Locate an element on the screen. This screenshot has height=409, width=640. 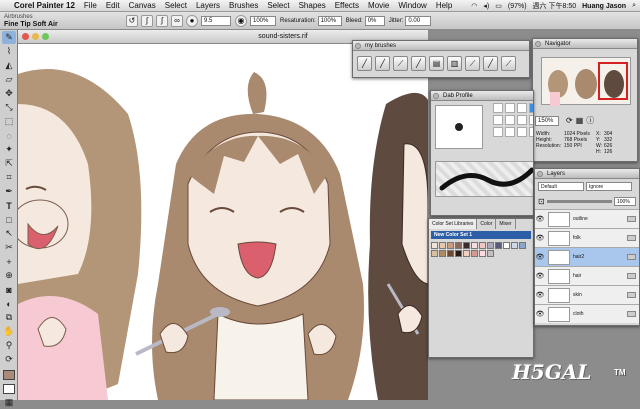
brush-selector: Airbrushes Fine Tip Soft Air is located at coordinates (63, 21).